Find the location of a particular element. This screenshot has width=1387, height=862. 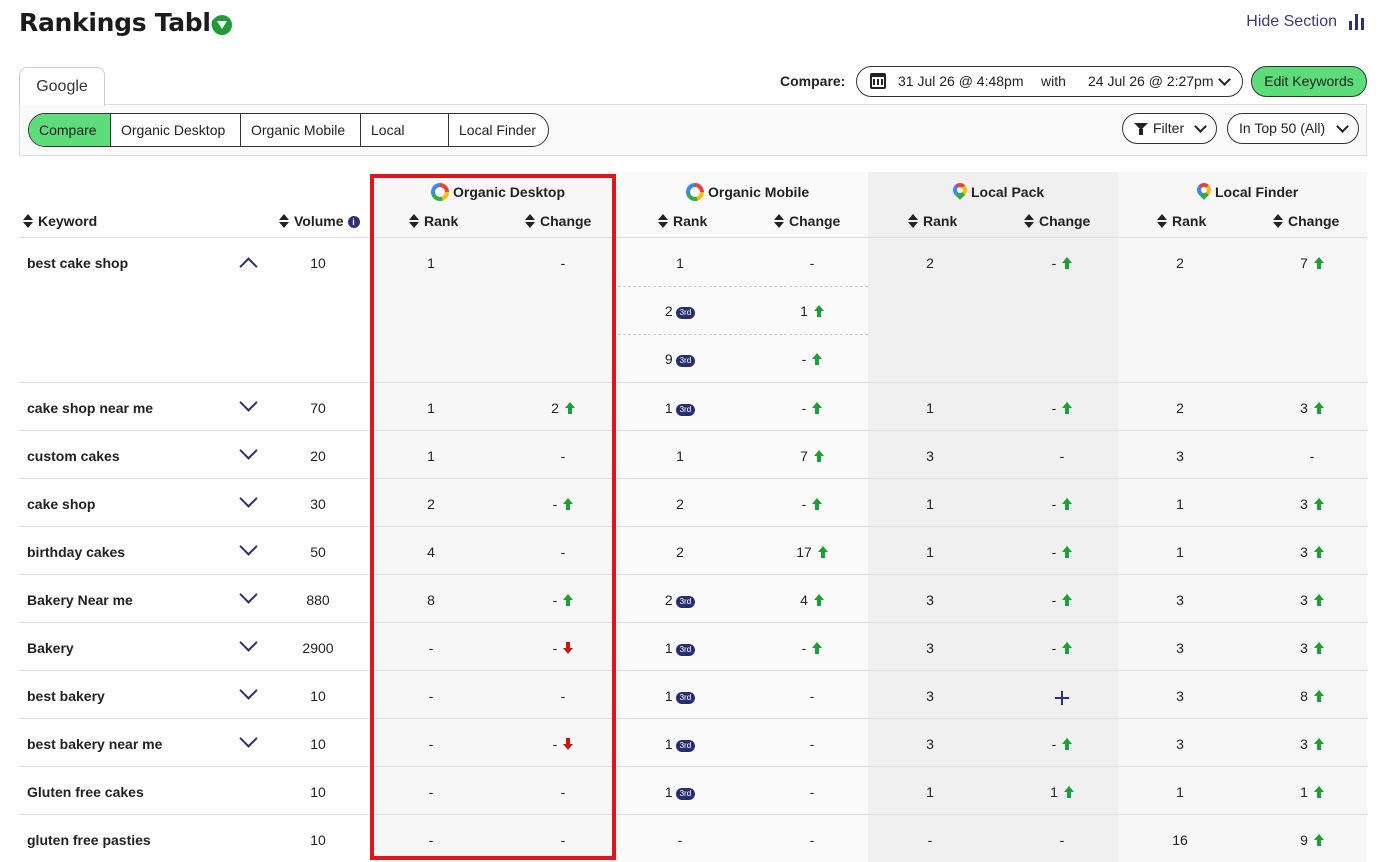

header-label: Volume is located at coordinates (319, 221).